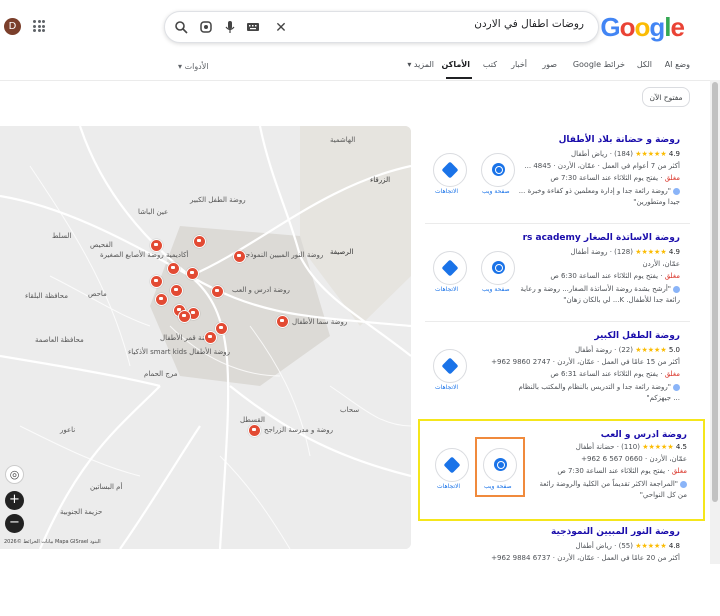 This screenshot has width=720, height=616. I want to click on map-label-rusaifa: الرصيفة, so click(342, 252).